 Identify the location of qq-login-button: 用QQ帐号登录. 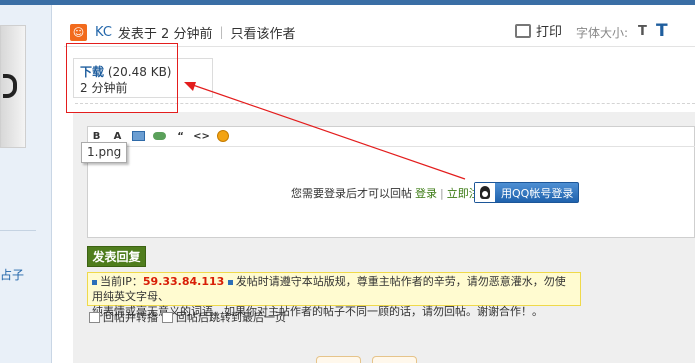
(526, 192).